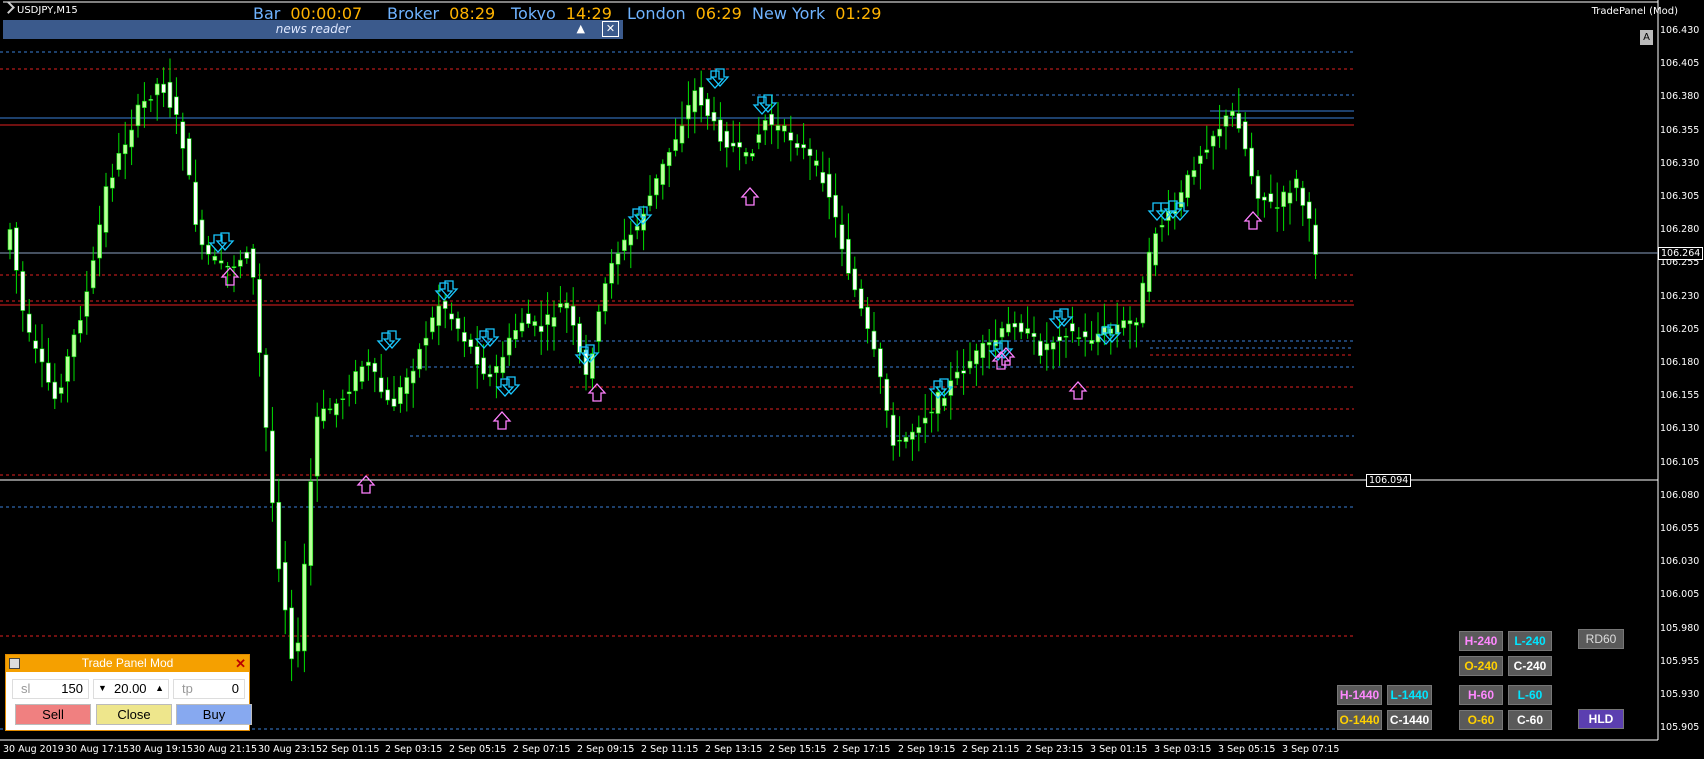 This screenshot has width=1704, height=759. I want to click on o1440-button: O-1440, so click(1359, 720).